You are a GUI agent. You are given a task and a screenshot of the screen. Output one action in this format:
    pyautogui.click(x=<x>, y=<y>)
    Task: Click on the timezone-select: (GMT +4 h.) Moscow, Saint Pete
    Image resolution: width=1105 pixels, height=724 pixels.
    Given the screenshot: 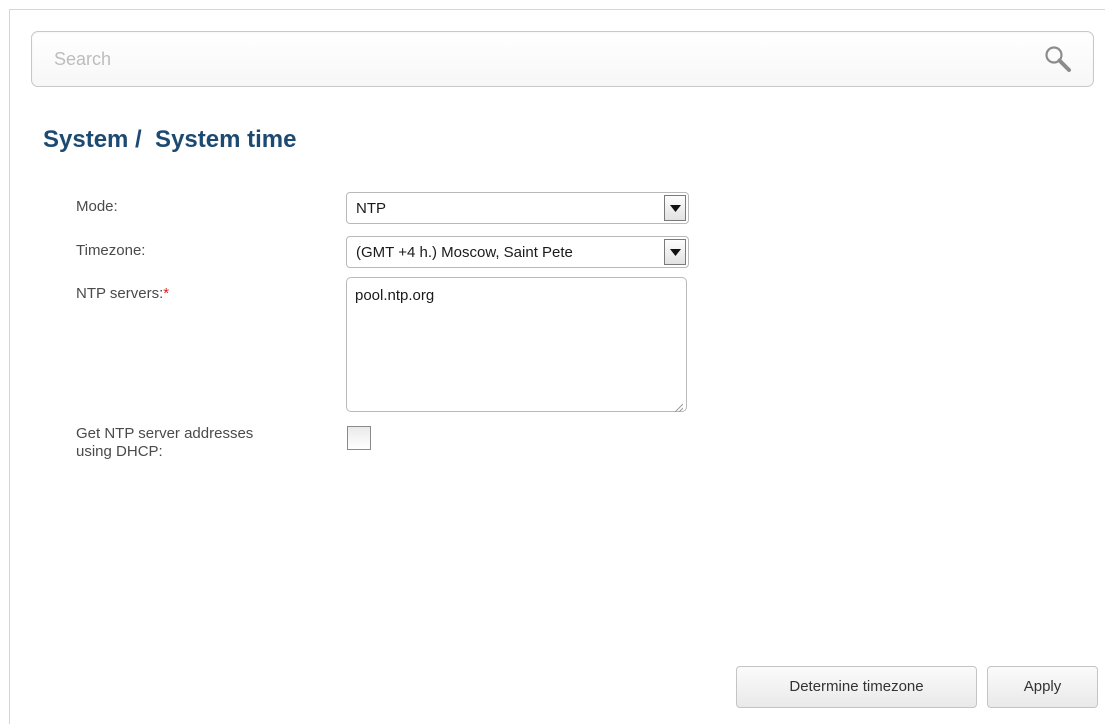 What is the action you would take?
    pyautogui.click(x=517, y=252)
    